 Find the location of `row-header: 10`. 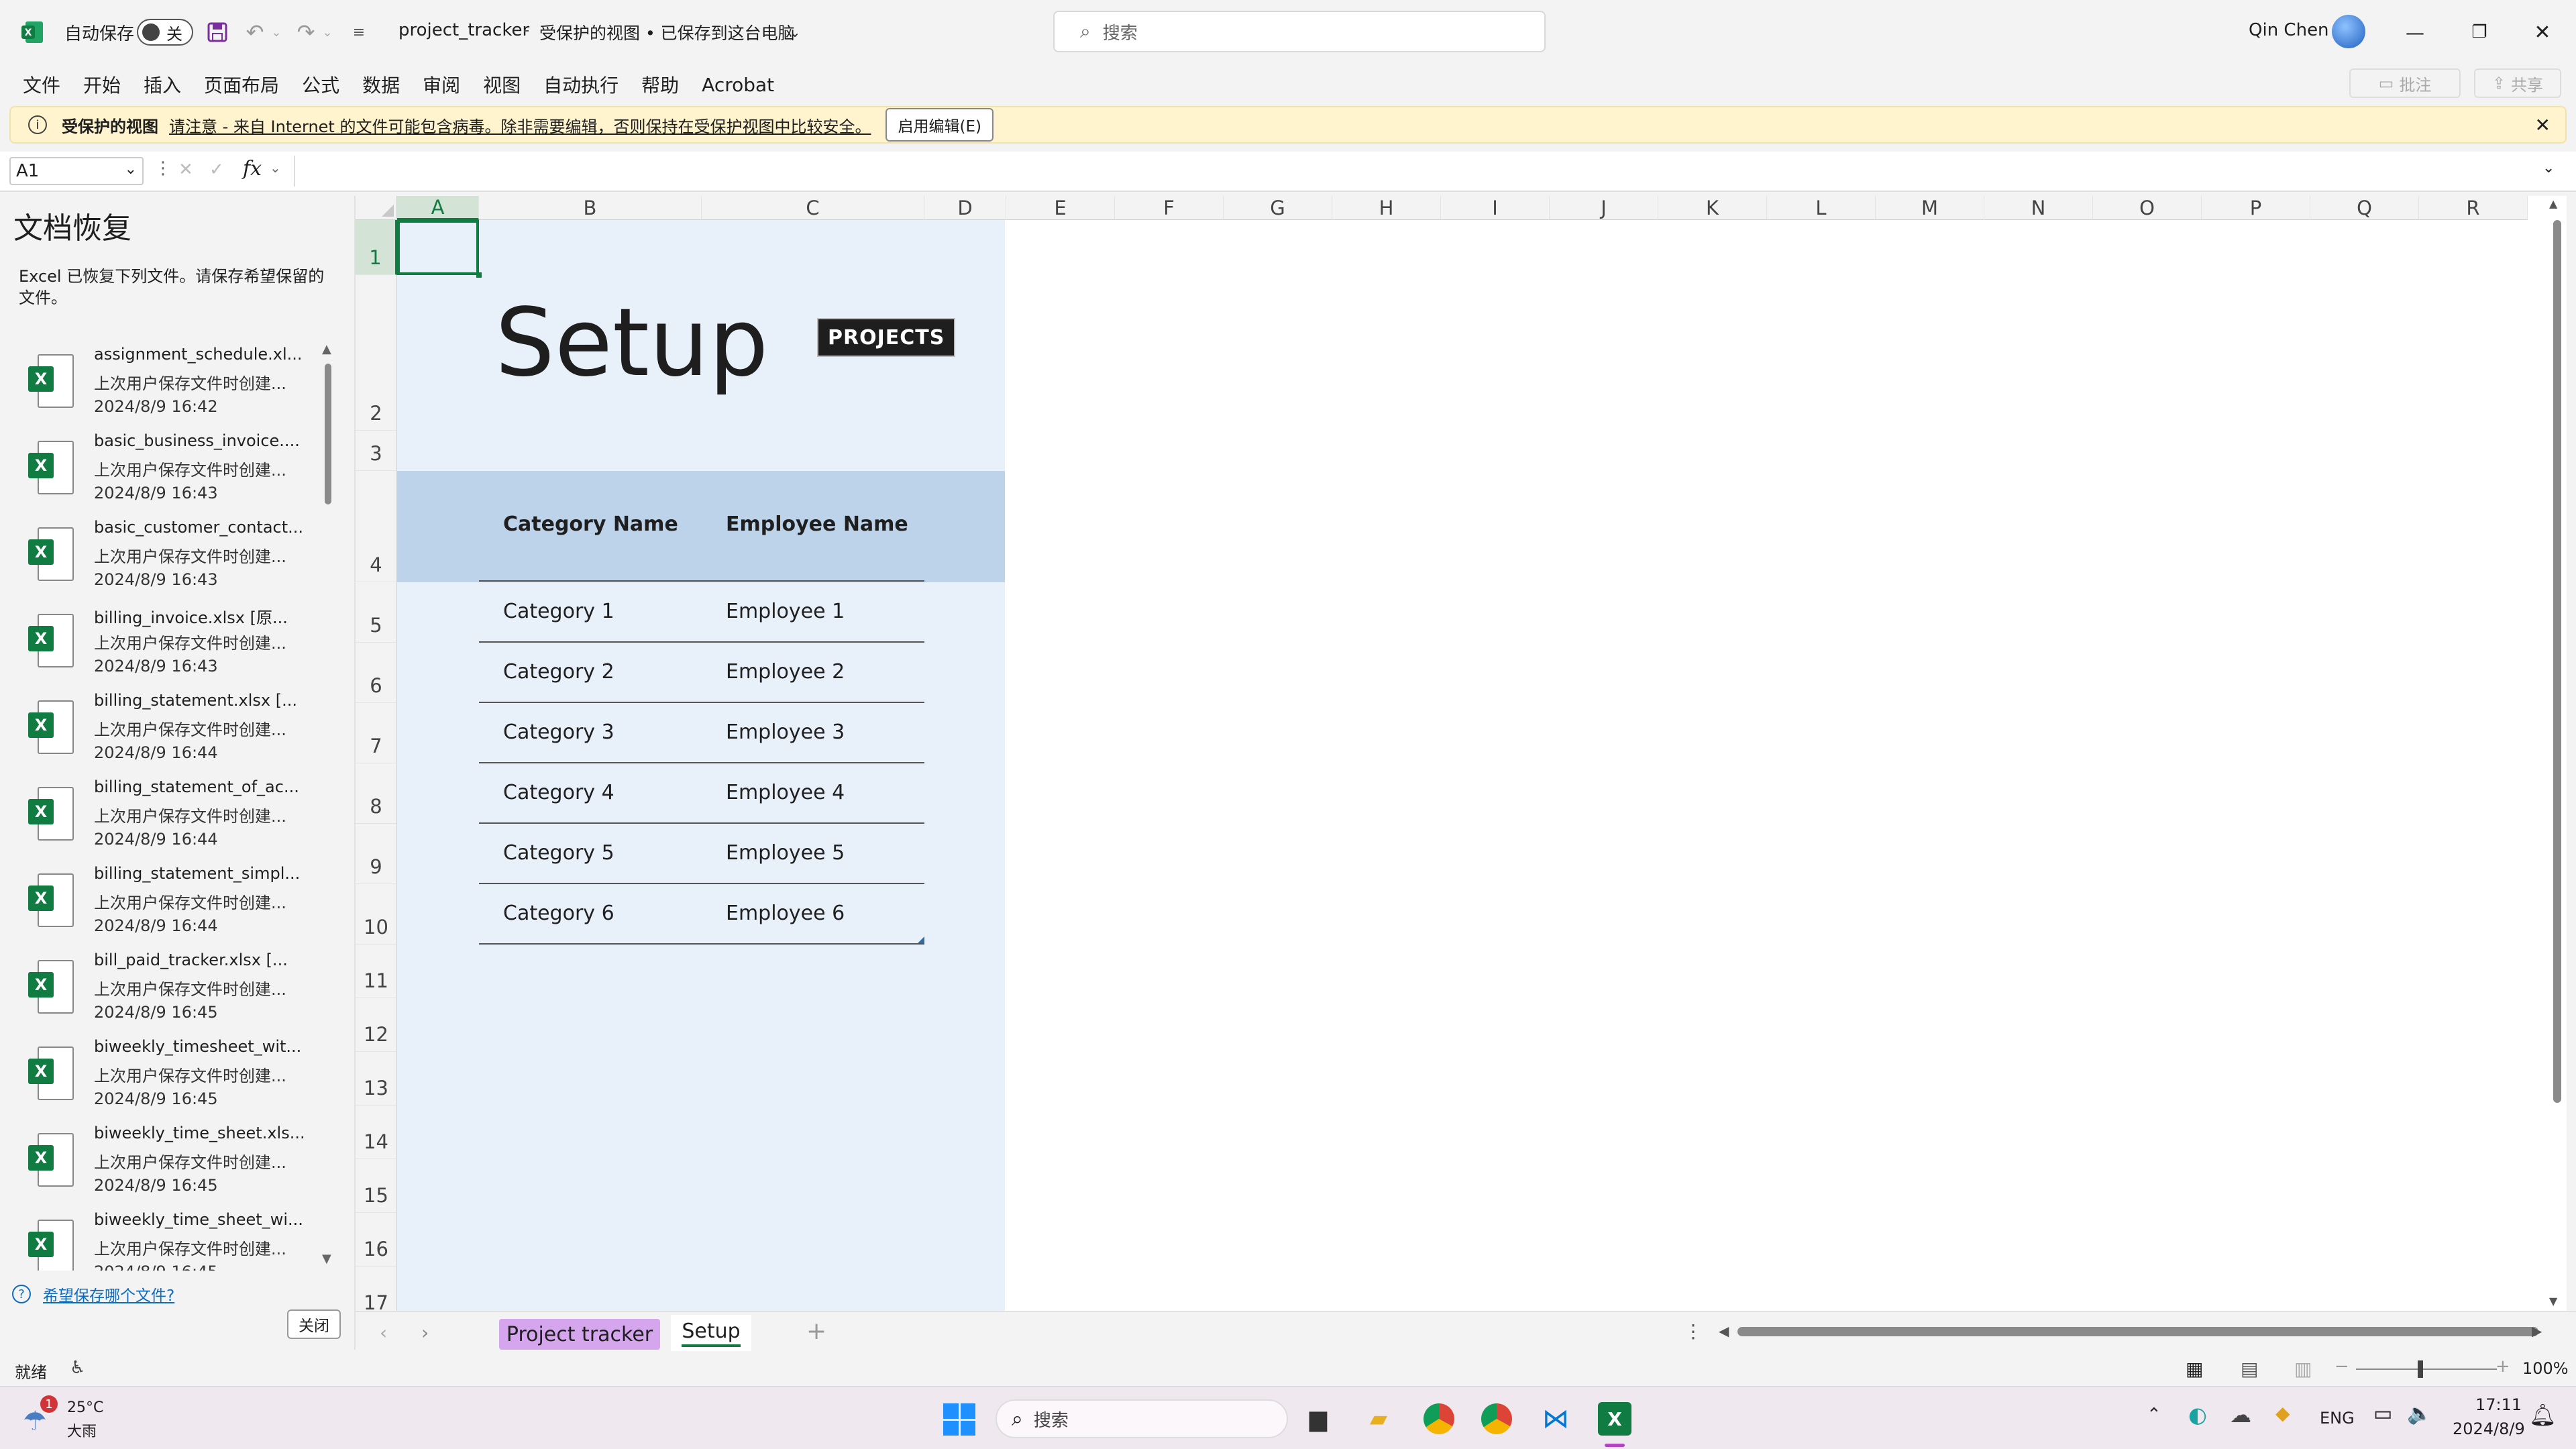

row-header: 10 is located at coordinates (376, 914).